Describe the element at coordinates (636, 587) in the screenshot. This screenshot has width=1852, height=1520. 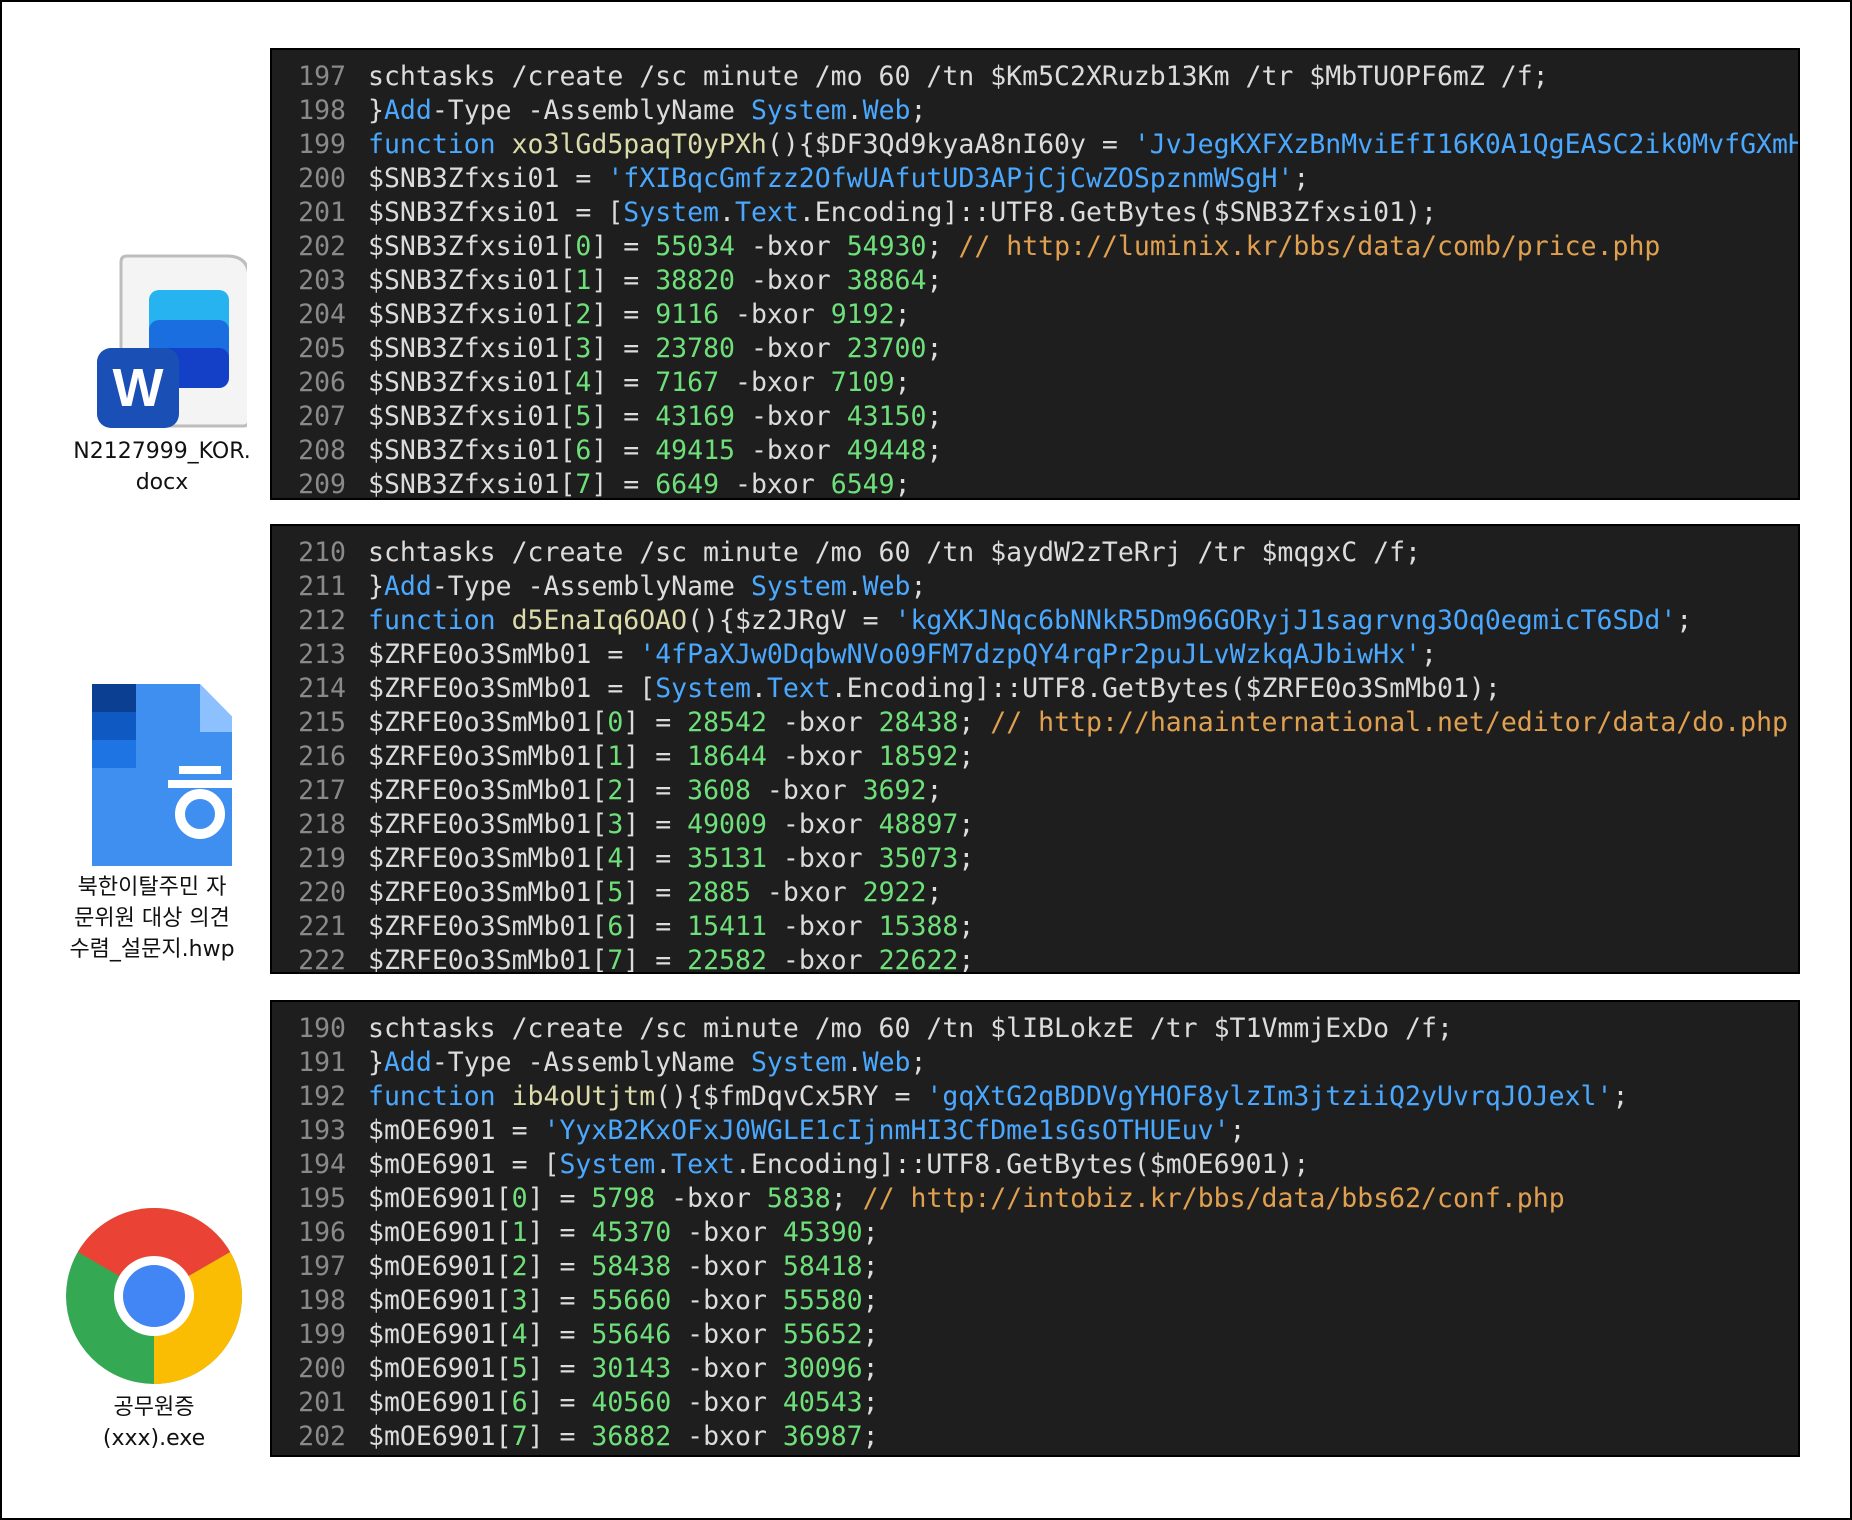
I see `code-text: }Add-Type -AssemblyName System.Web;` at that location.